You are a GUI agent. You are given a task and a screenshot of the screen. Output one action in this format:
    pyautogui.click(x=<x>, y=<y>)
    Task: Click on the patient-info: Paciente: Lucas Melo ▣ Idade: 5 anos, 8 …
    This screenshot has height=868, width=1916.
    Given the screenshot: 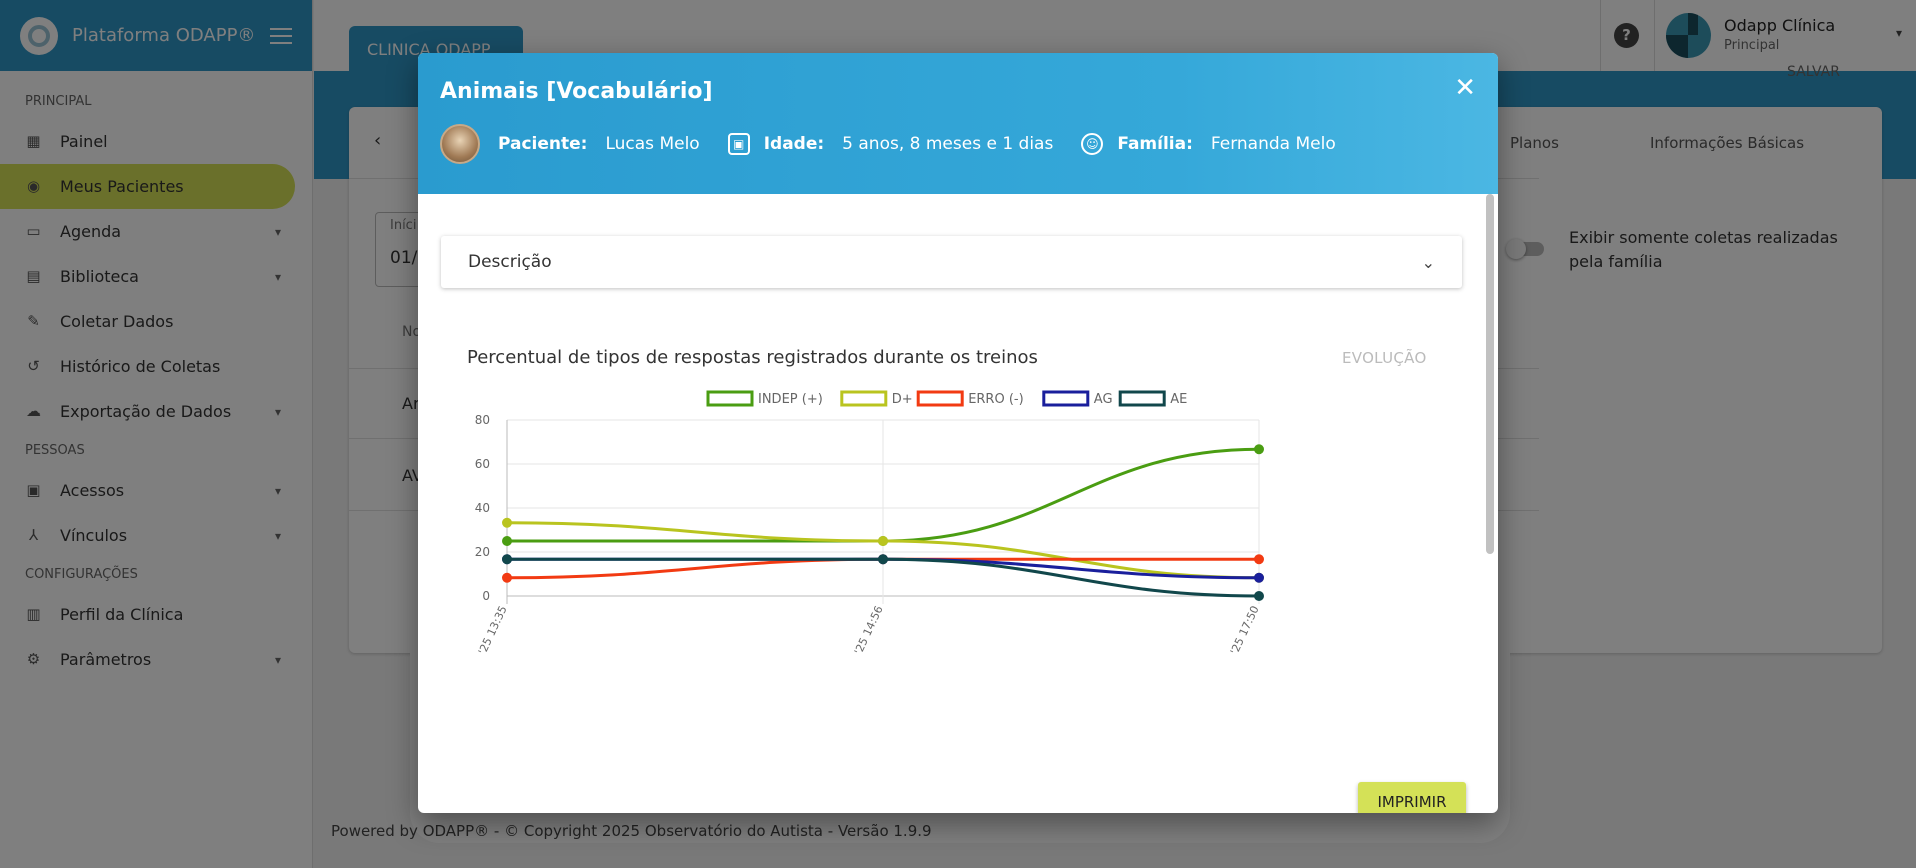 What is the action you would take?
    pyautogui.click(x=958, y=144)
    